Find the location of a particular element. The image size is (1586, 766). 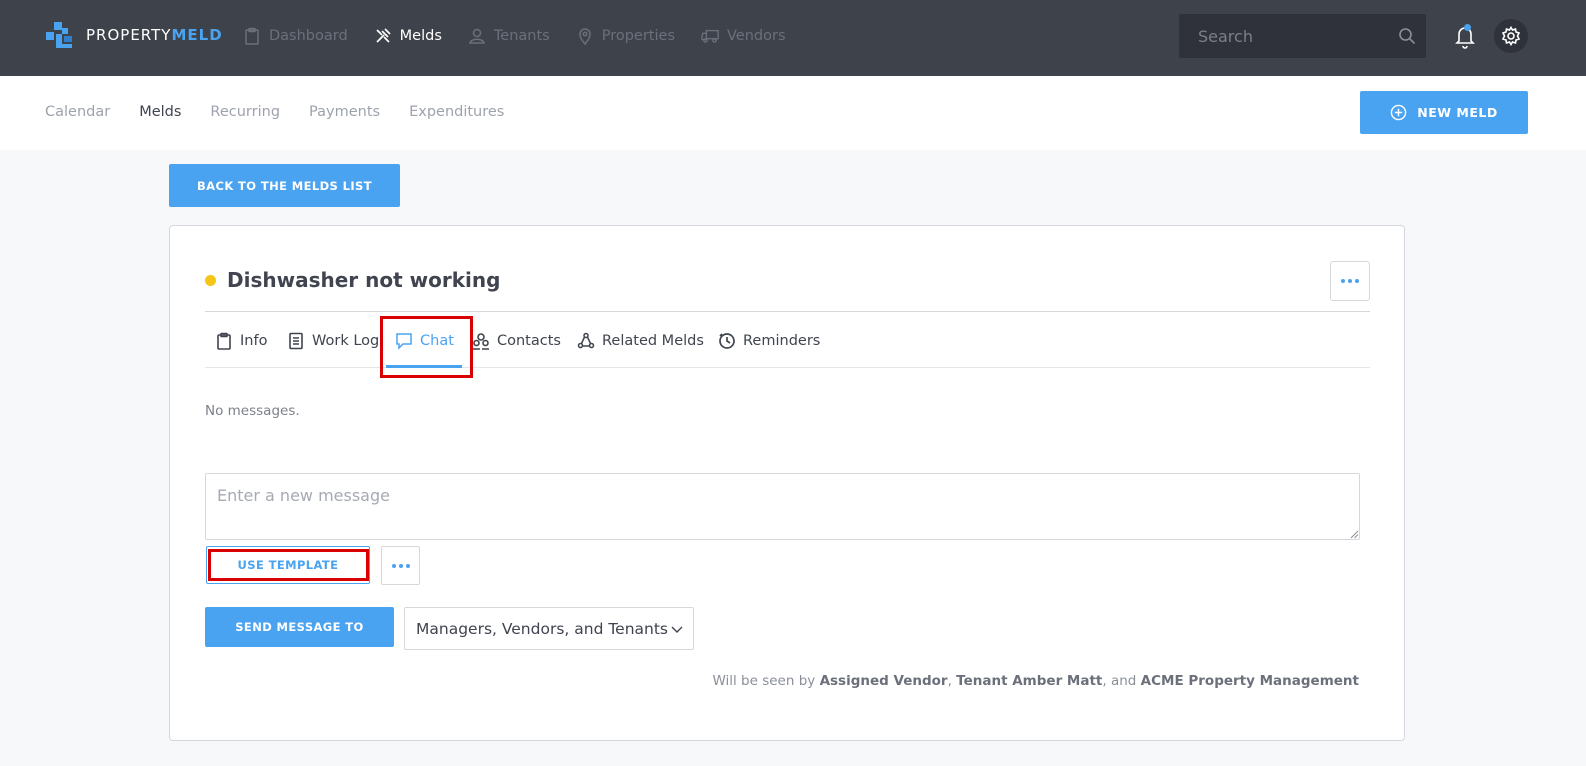

active-tab-indicator is located at coordinates (424, 366).